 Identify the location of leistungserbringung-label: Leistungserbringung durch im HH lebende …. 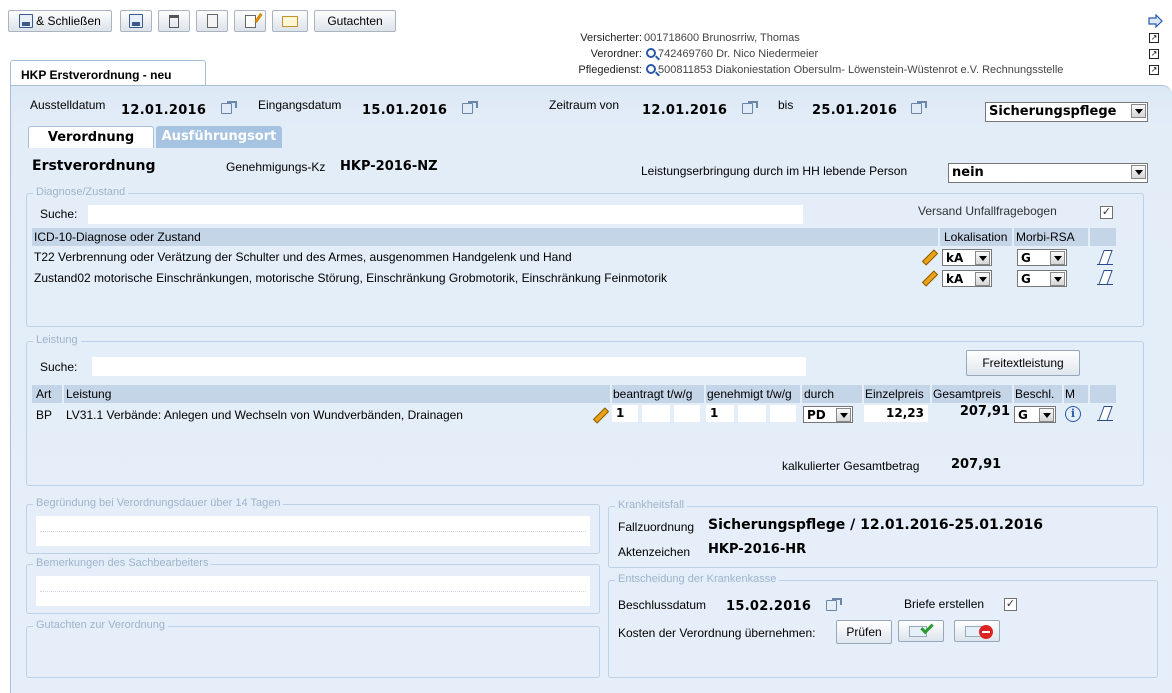
(774, 171).